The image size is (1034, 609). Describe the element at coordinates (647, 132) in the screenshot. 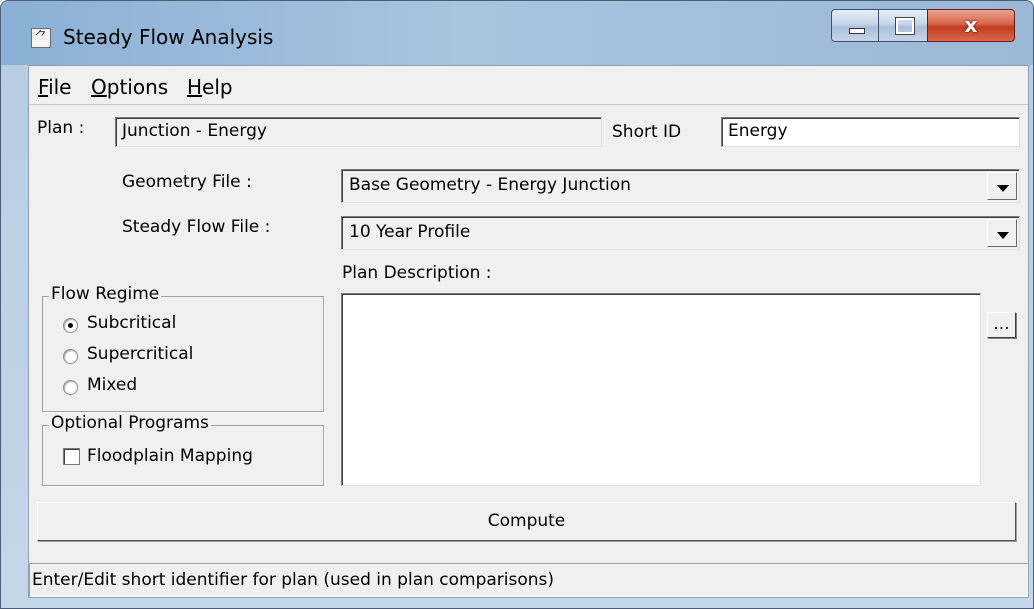

I see `short-id-label: Short ID` at that location.